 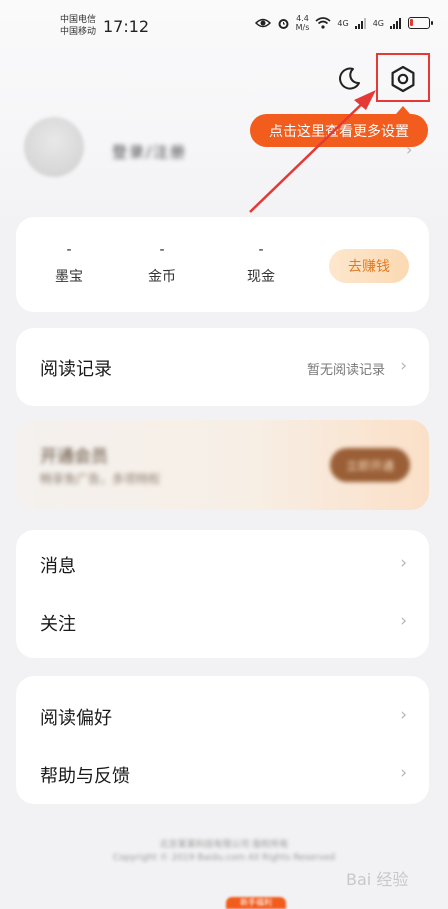 What do you see at coordinates (403, 77) in the screenshot?
I see `settings-highlight-box` at bounding box center [403, 77].